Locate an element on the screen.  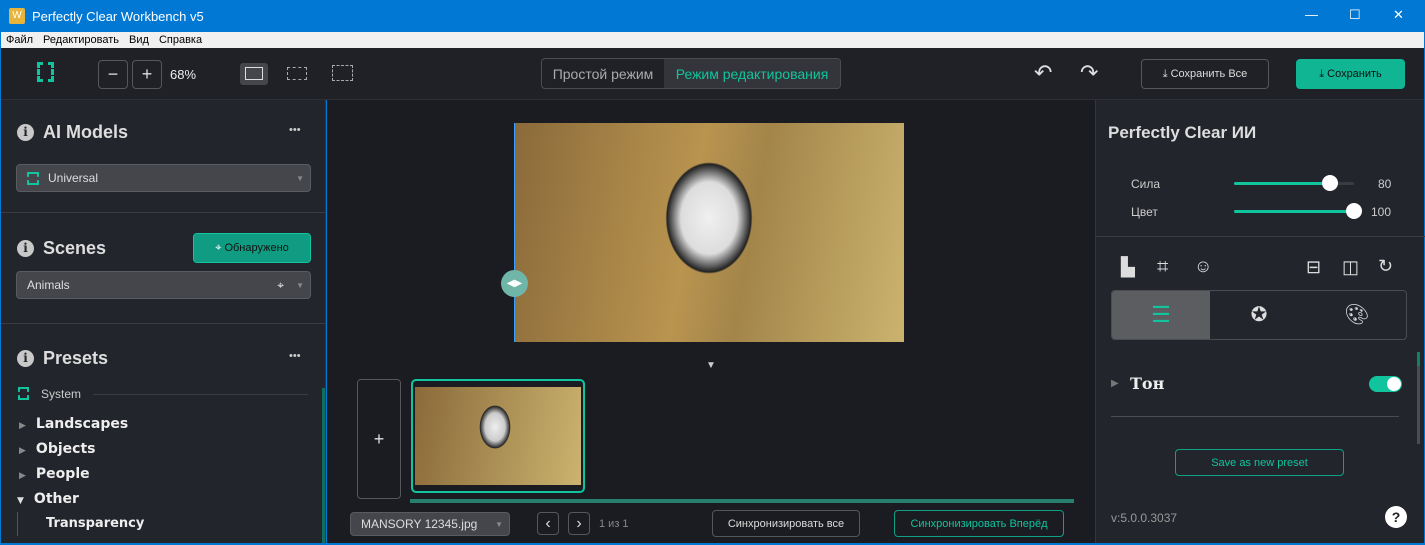
retouch-tab-icon: ✪ is located at coordinates (1259, 315).